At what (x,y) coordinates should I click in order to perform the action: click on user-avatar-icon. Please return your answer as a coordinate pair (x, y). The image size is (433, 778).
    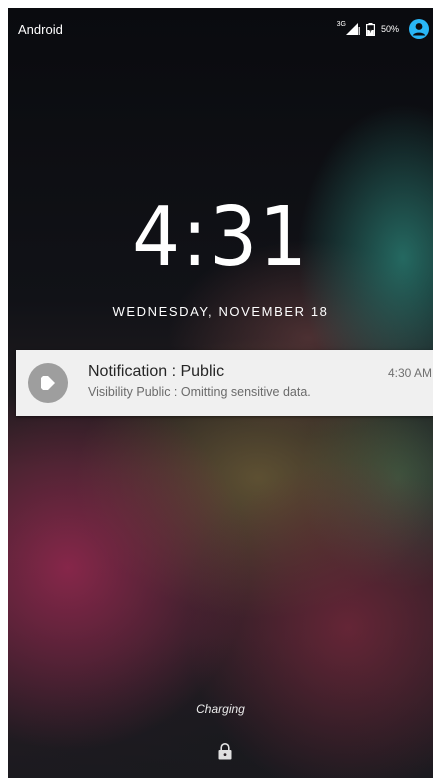
    Looking at the image, I should click on (419, 29).